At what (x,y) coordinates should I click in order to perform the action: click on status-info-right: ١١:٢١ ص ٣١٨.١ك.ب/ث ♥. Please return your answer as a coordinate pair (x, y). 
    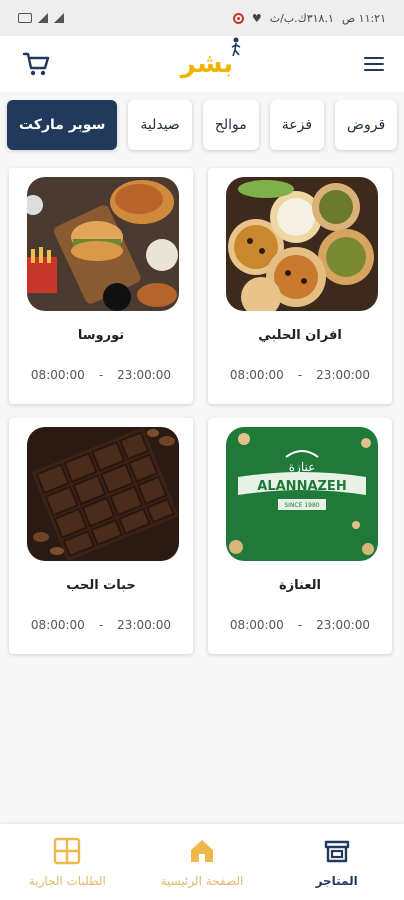
    Looking at the image, I should click on (309, 18).